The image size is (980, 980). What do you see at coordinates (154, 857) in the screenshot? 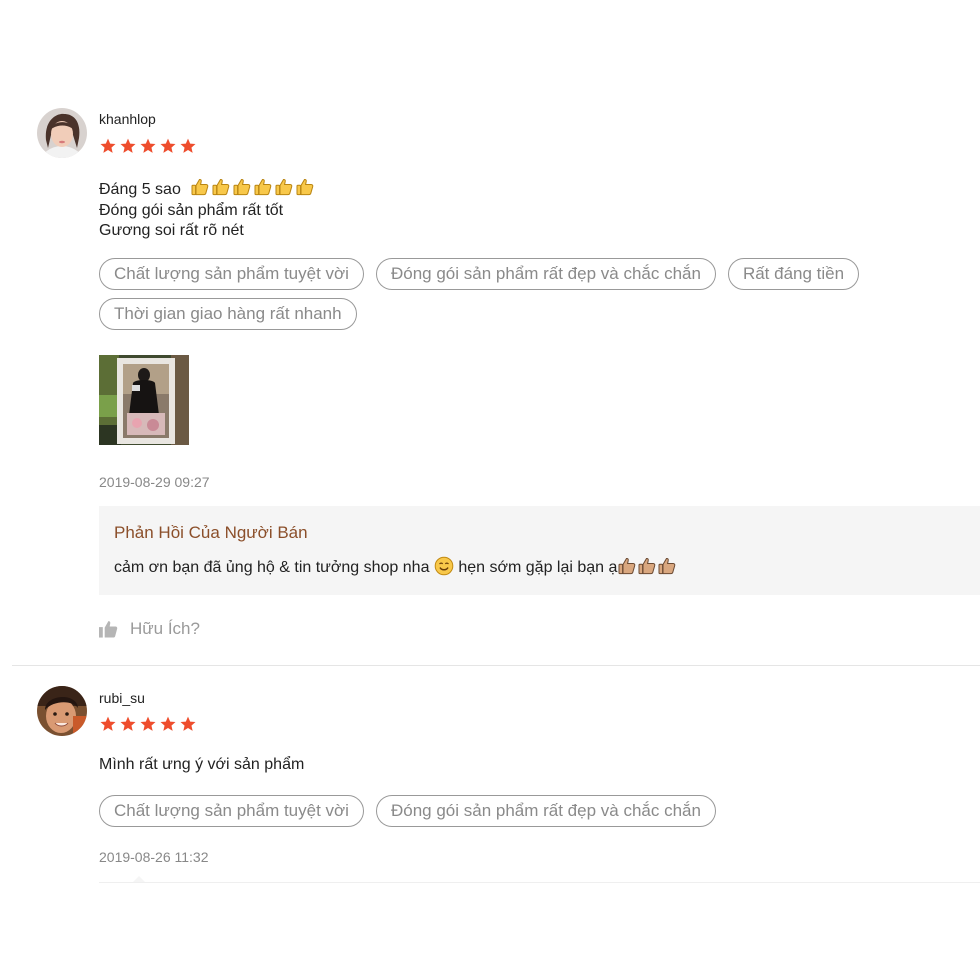
I see `review-timestamp: 2019-08-26 11:32` at bounding box center [154, 857].